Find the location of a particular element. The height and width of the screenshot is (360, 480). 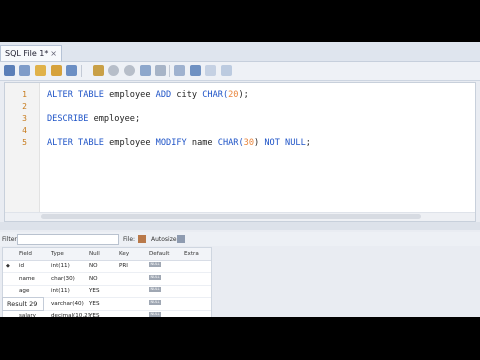

tab-sql-file: SQL File 1* × is located at coordinates (31, 53).